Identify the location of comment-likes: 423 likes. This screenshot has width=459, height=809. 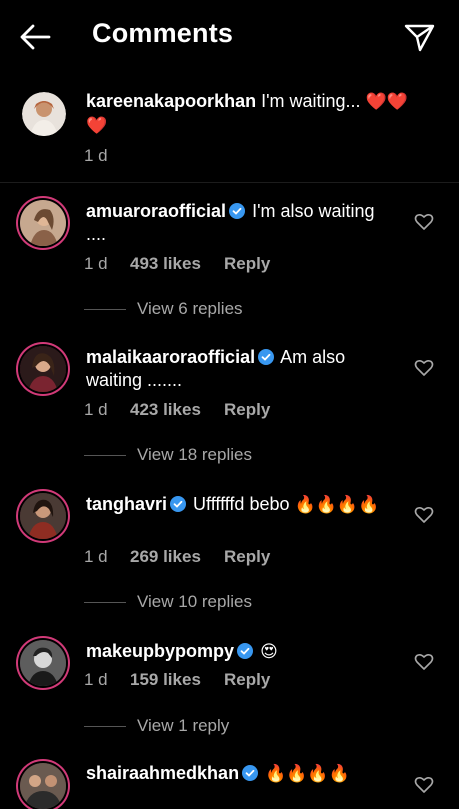
(177, 410).